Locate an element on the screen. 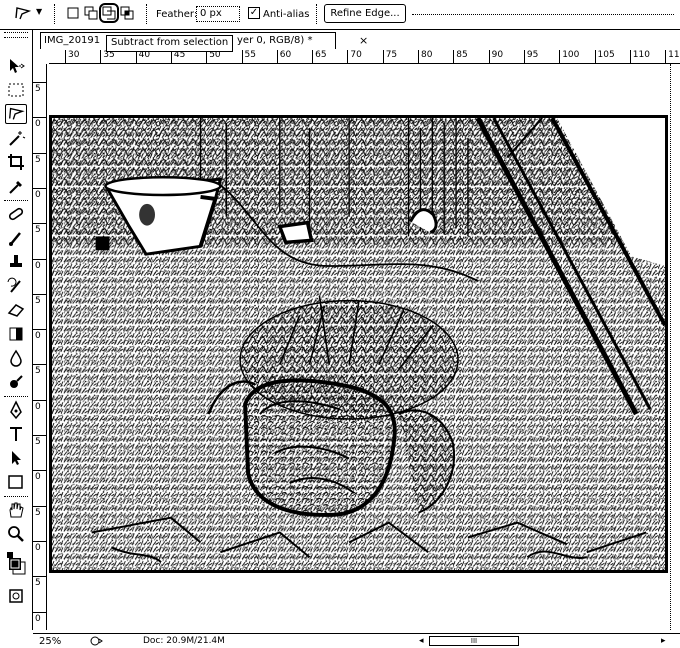 The width and height of the screenshot is (680, 648). ruler-top-tick: 80 is located at coordinates (425, 57).